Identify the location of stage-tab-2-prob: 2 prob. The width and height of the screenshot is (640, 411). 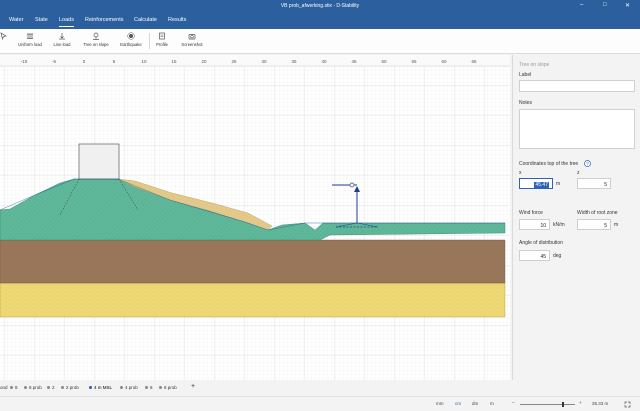
(70, 387).